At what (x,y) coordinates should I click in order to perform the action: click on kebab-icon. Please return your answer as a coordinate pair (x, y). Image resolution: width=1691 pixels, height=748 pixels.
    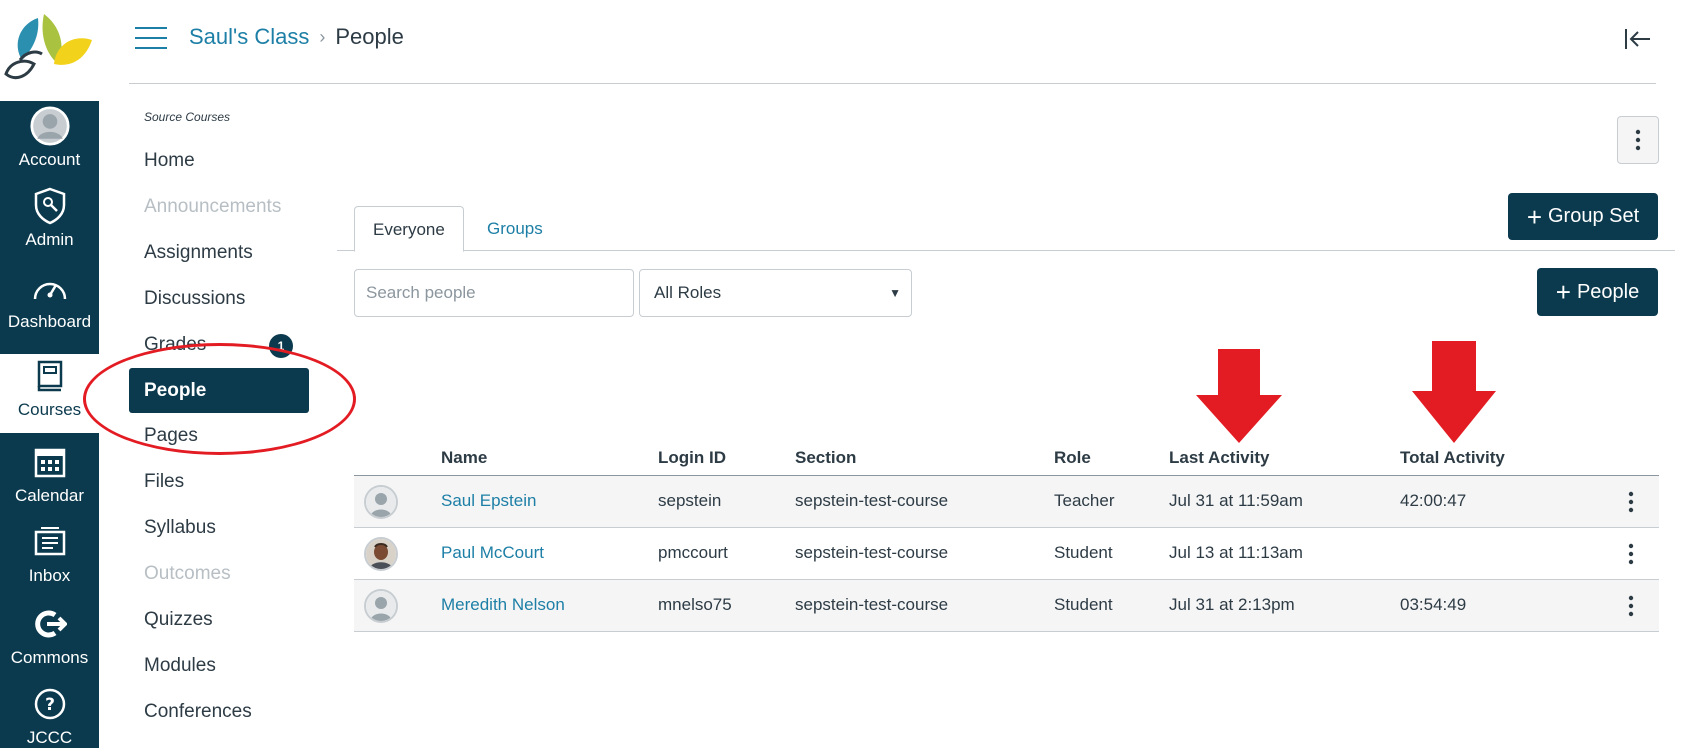
    Looking at the image, I should click on (1638, 140).